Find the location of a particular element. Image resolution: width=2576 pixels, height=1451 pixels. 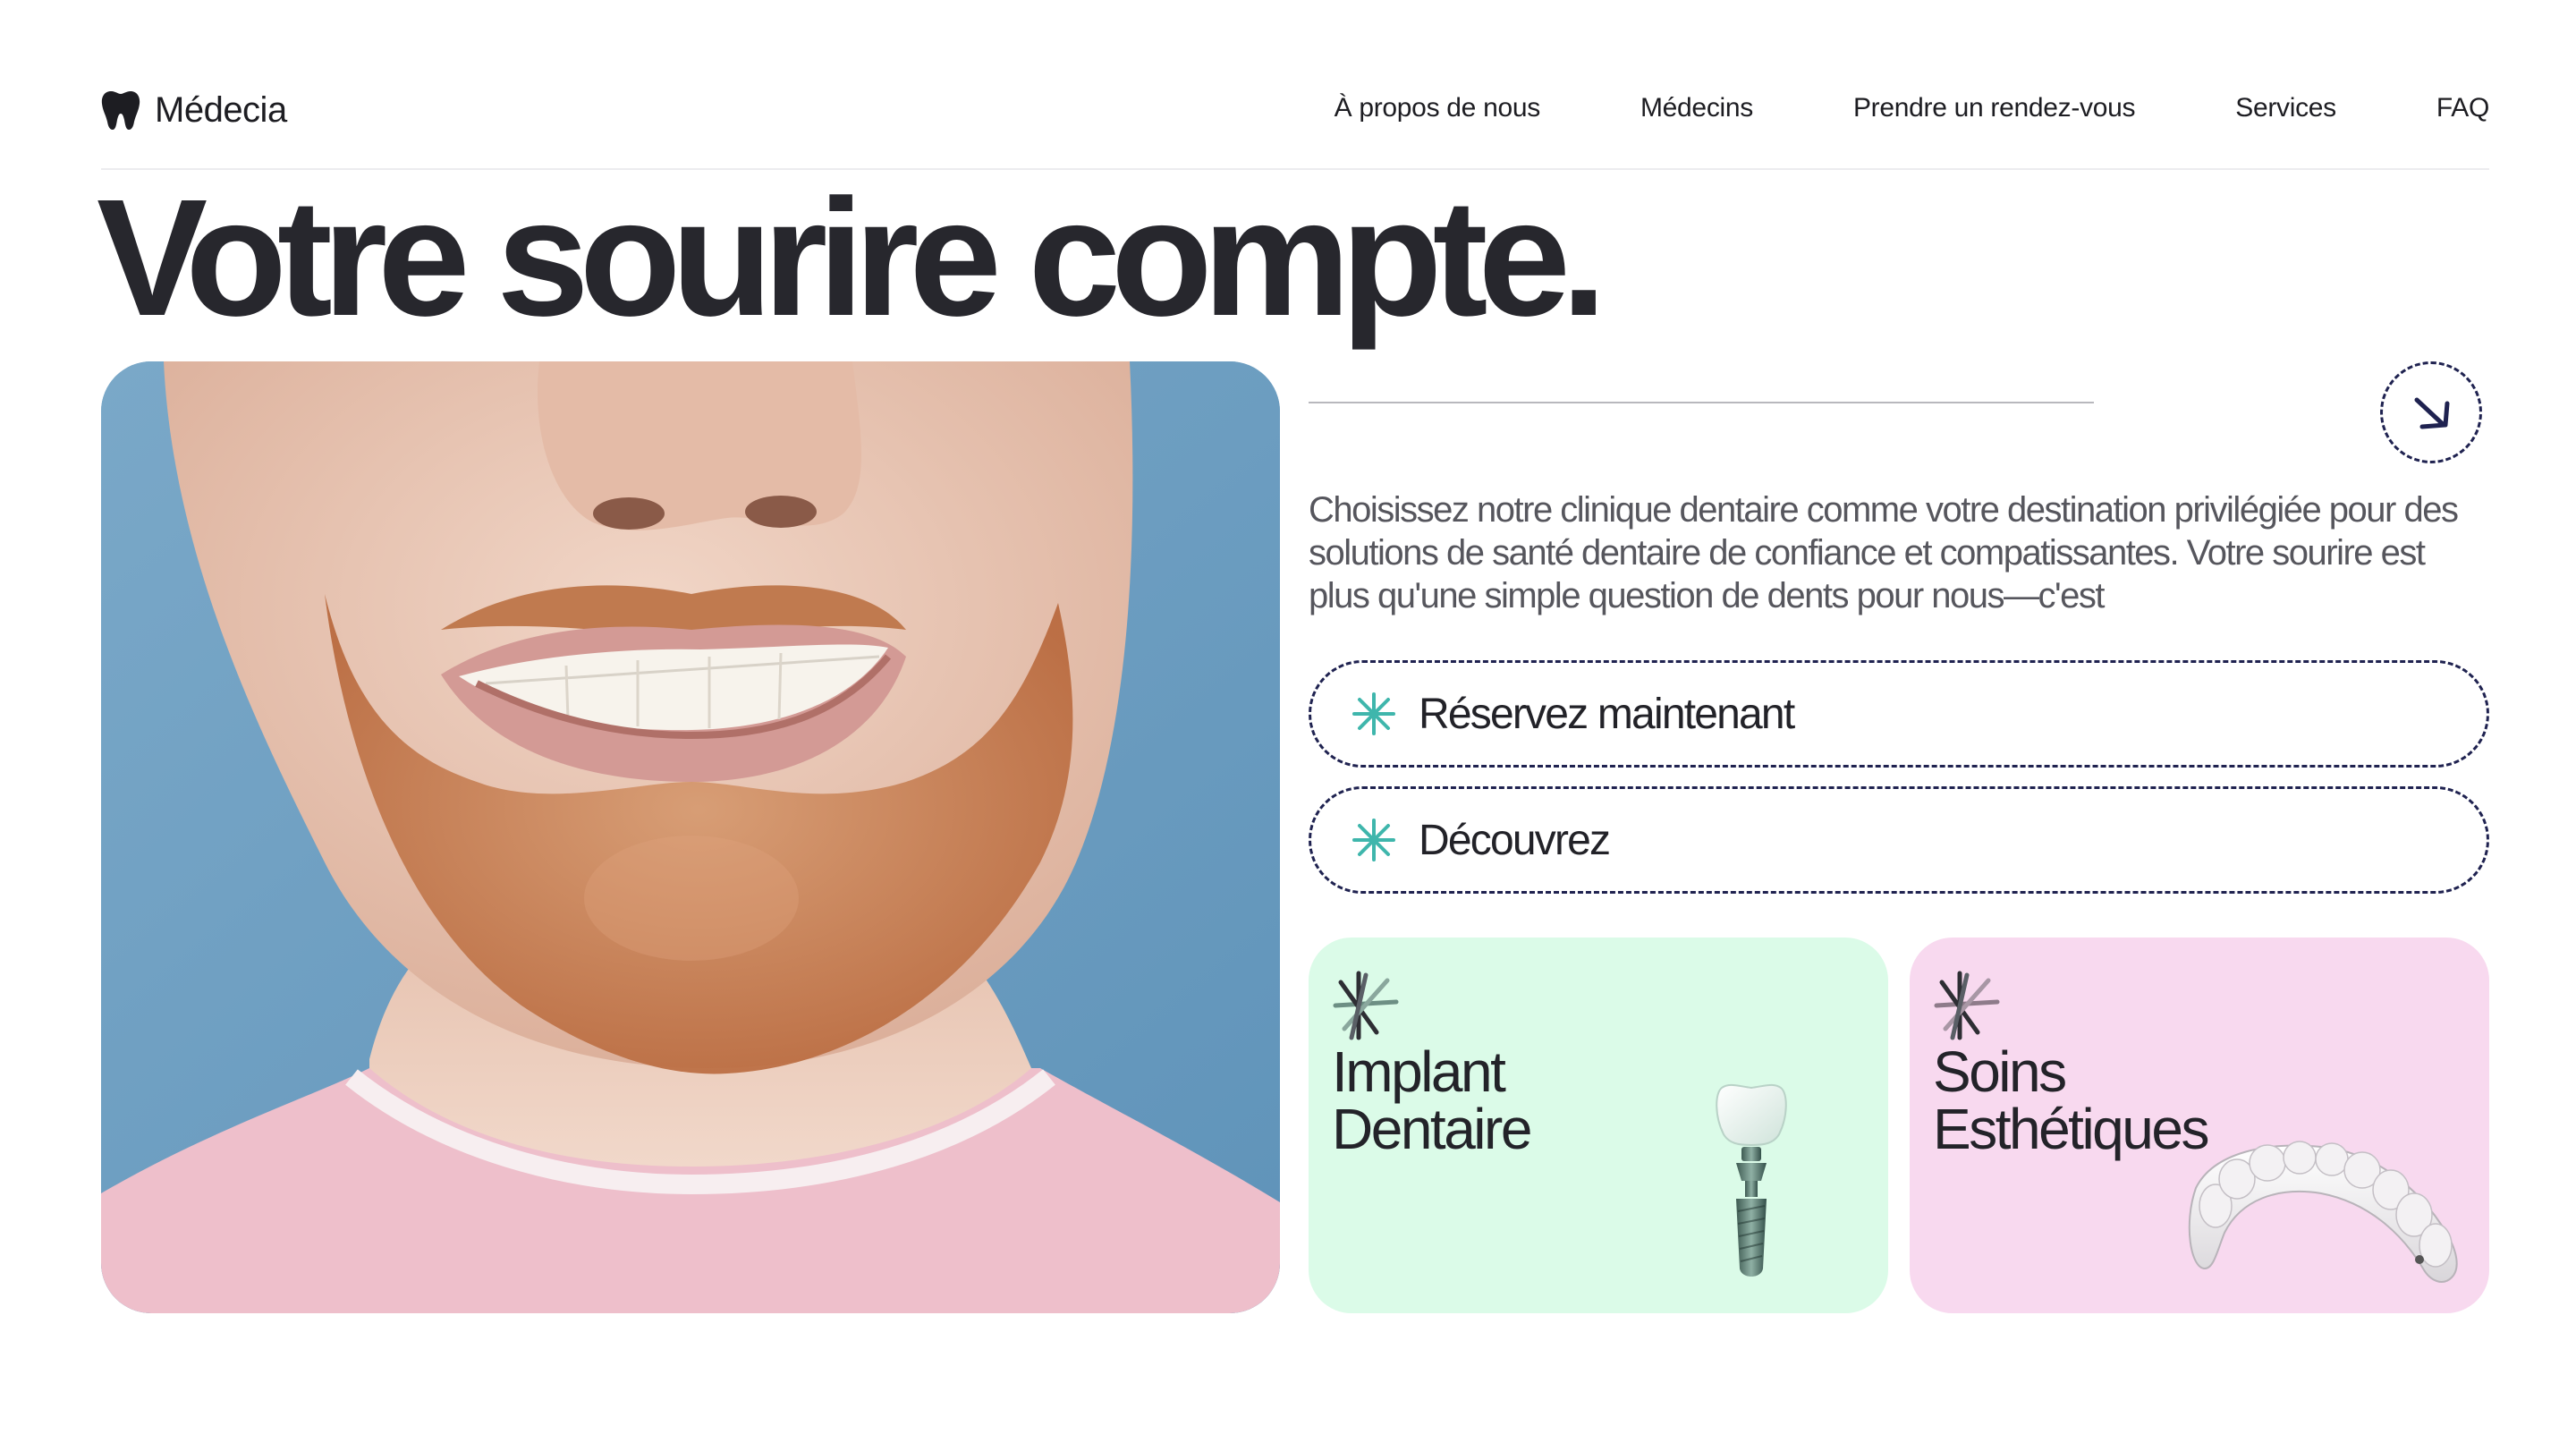

arrow-down-right-icon is located at coordinates (2432, 413).